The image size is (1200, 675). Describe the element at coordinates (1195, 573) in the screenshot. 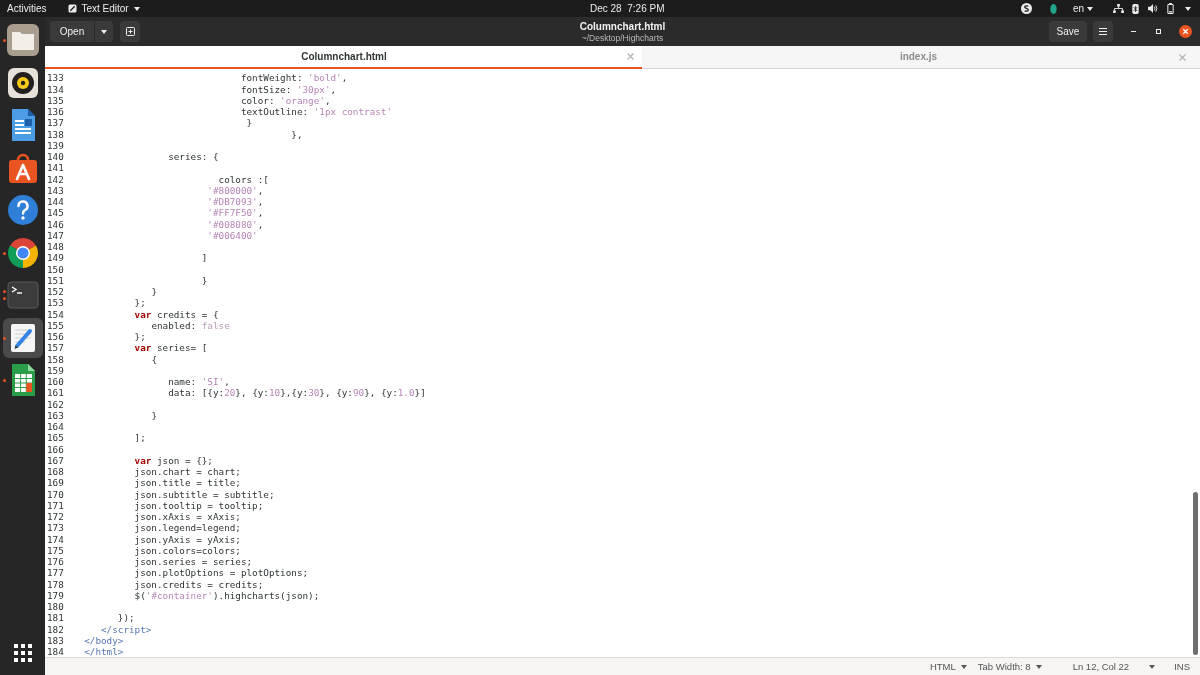

I see `scrollbar-thumb` at that location.